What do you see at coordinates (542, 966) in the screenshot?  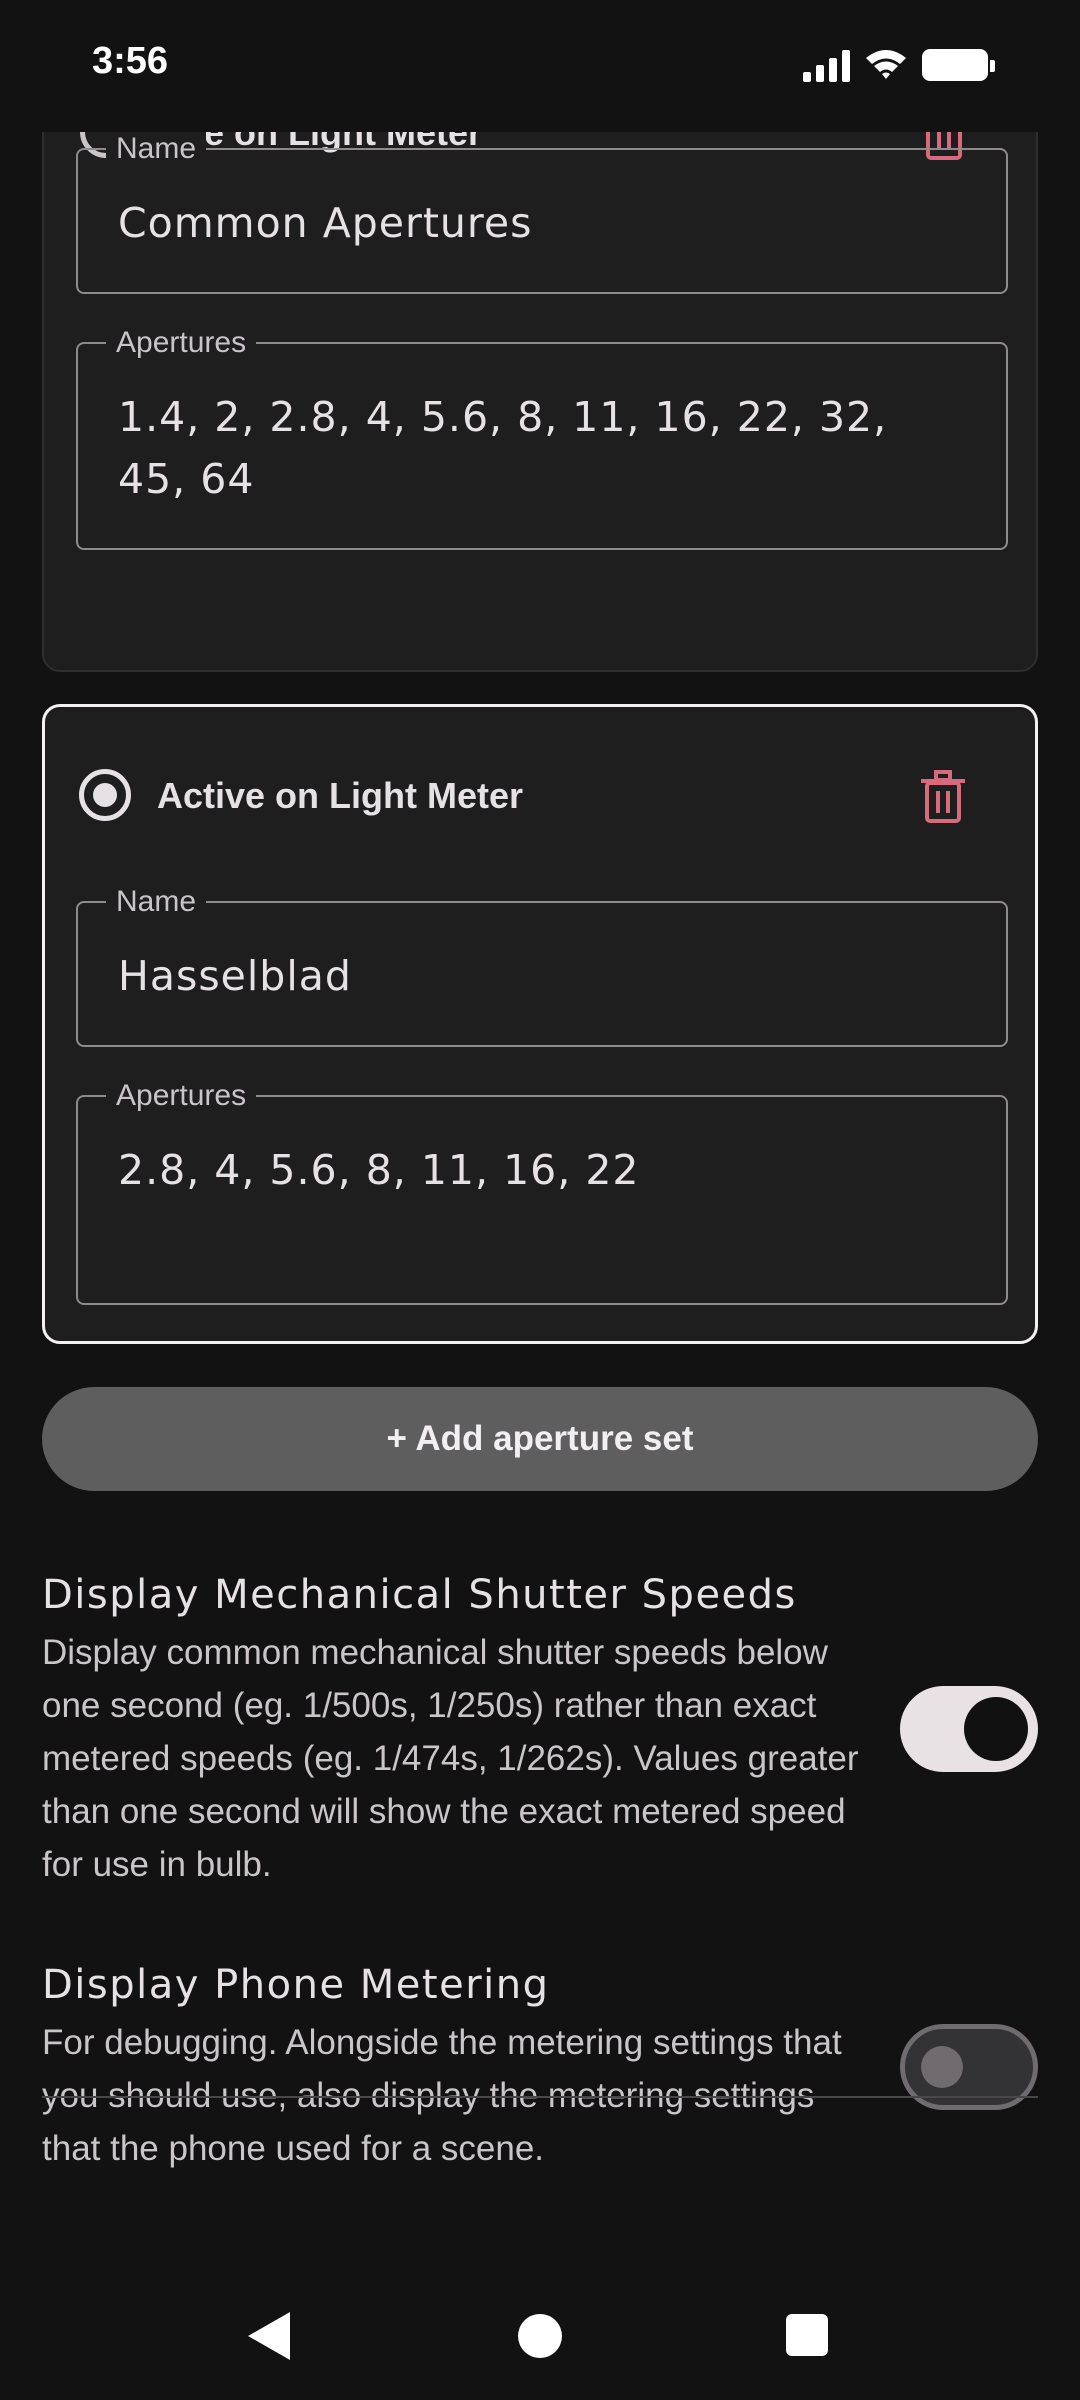 I see `name-field: Name Hasselblad` at bounding box center [542, 966].